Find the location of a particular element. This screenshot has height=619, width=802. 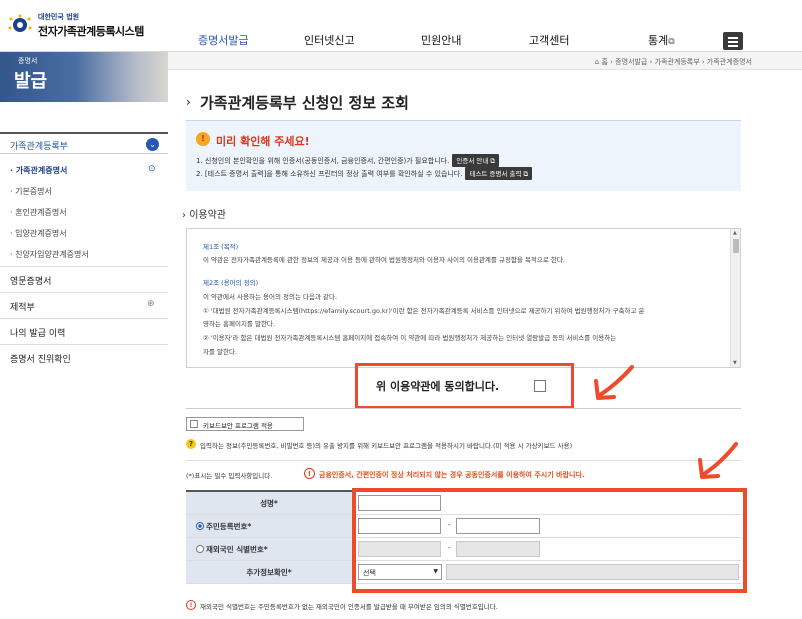

sidebar-item-basic-cert: · 기본증명서 is located at coordinates (31, 191).